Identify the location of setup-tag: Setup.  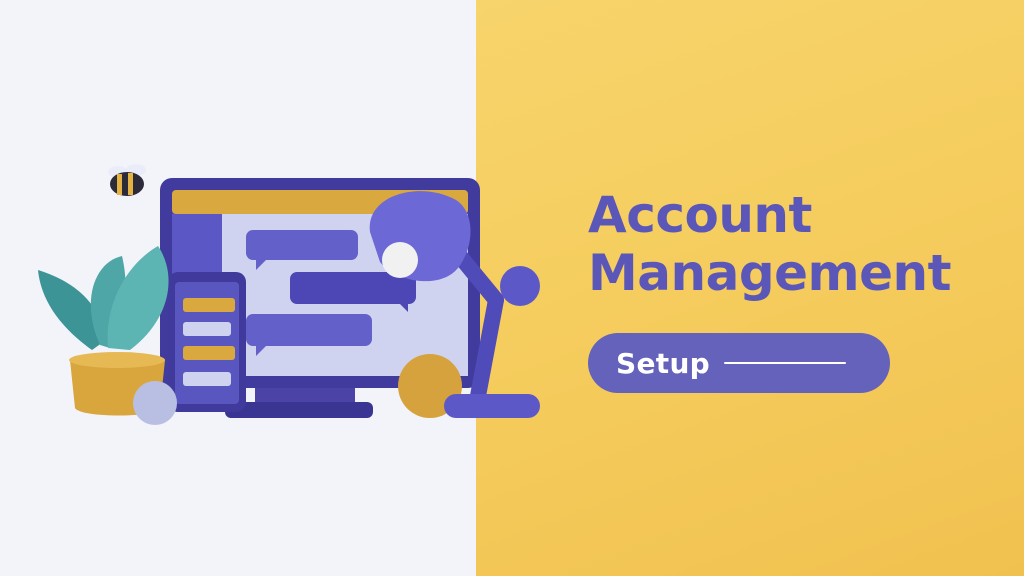
(739, 363).